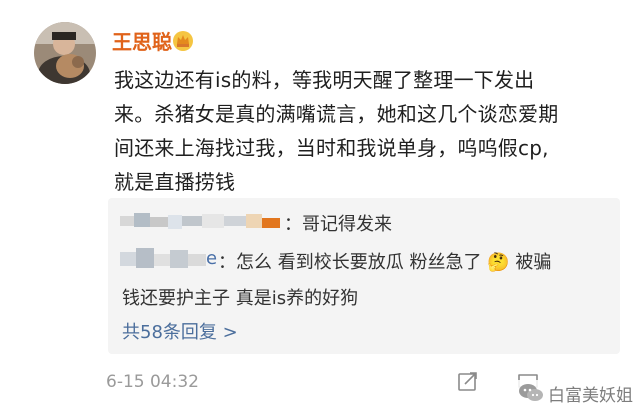 Image resolution: width=640 pixels, height=418 pixels. Describe the element at coordinates (350, 262) in the screenshot. I see `comment-text-part: ：怎么 看到校长要放瓜 粉丝急了` at that location.